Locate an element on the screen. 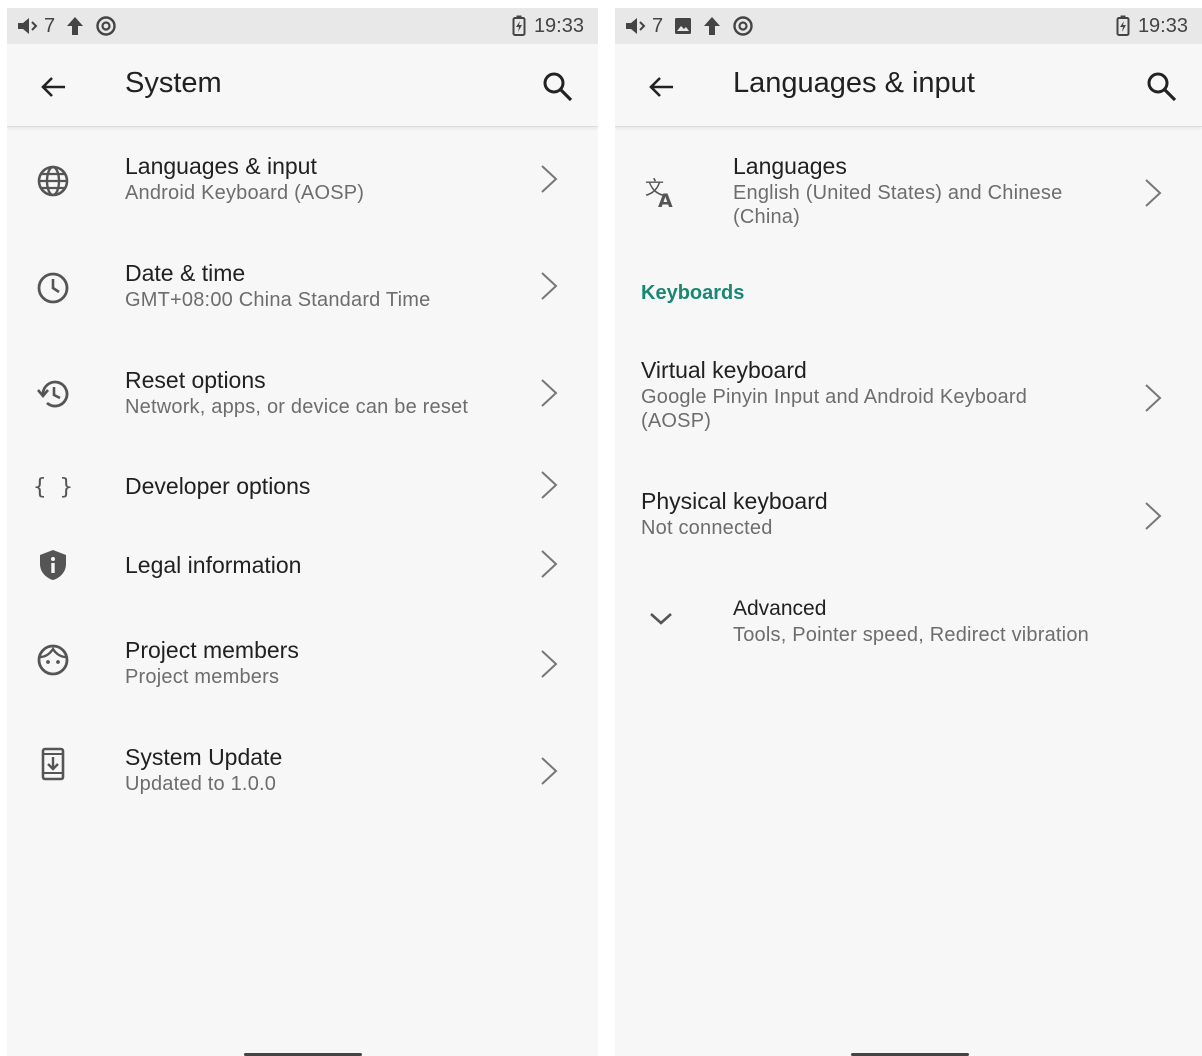 The width and height of the screenshot is (1202, 1056). item-title: Developer options is located at coordinates (218, 486).